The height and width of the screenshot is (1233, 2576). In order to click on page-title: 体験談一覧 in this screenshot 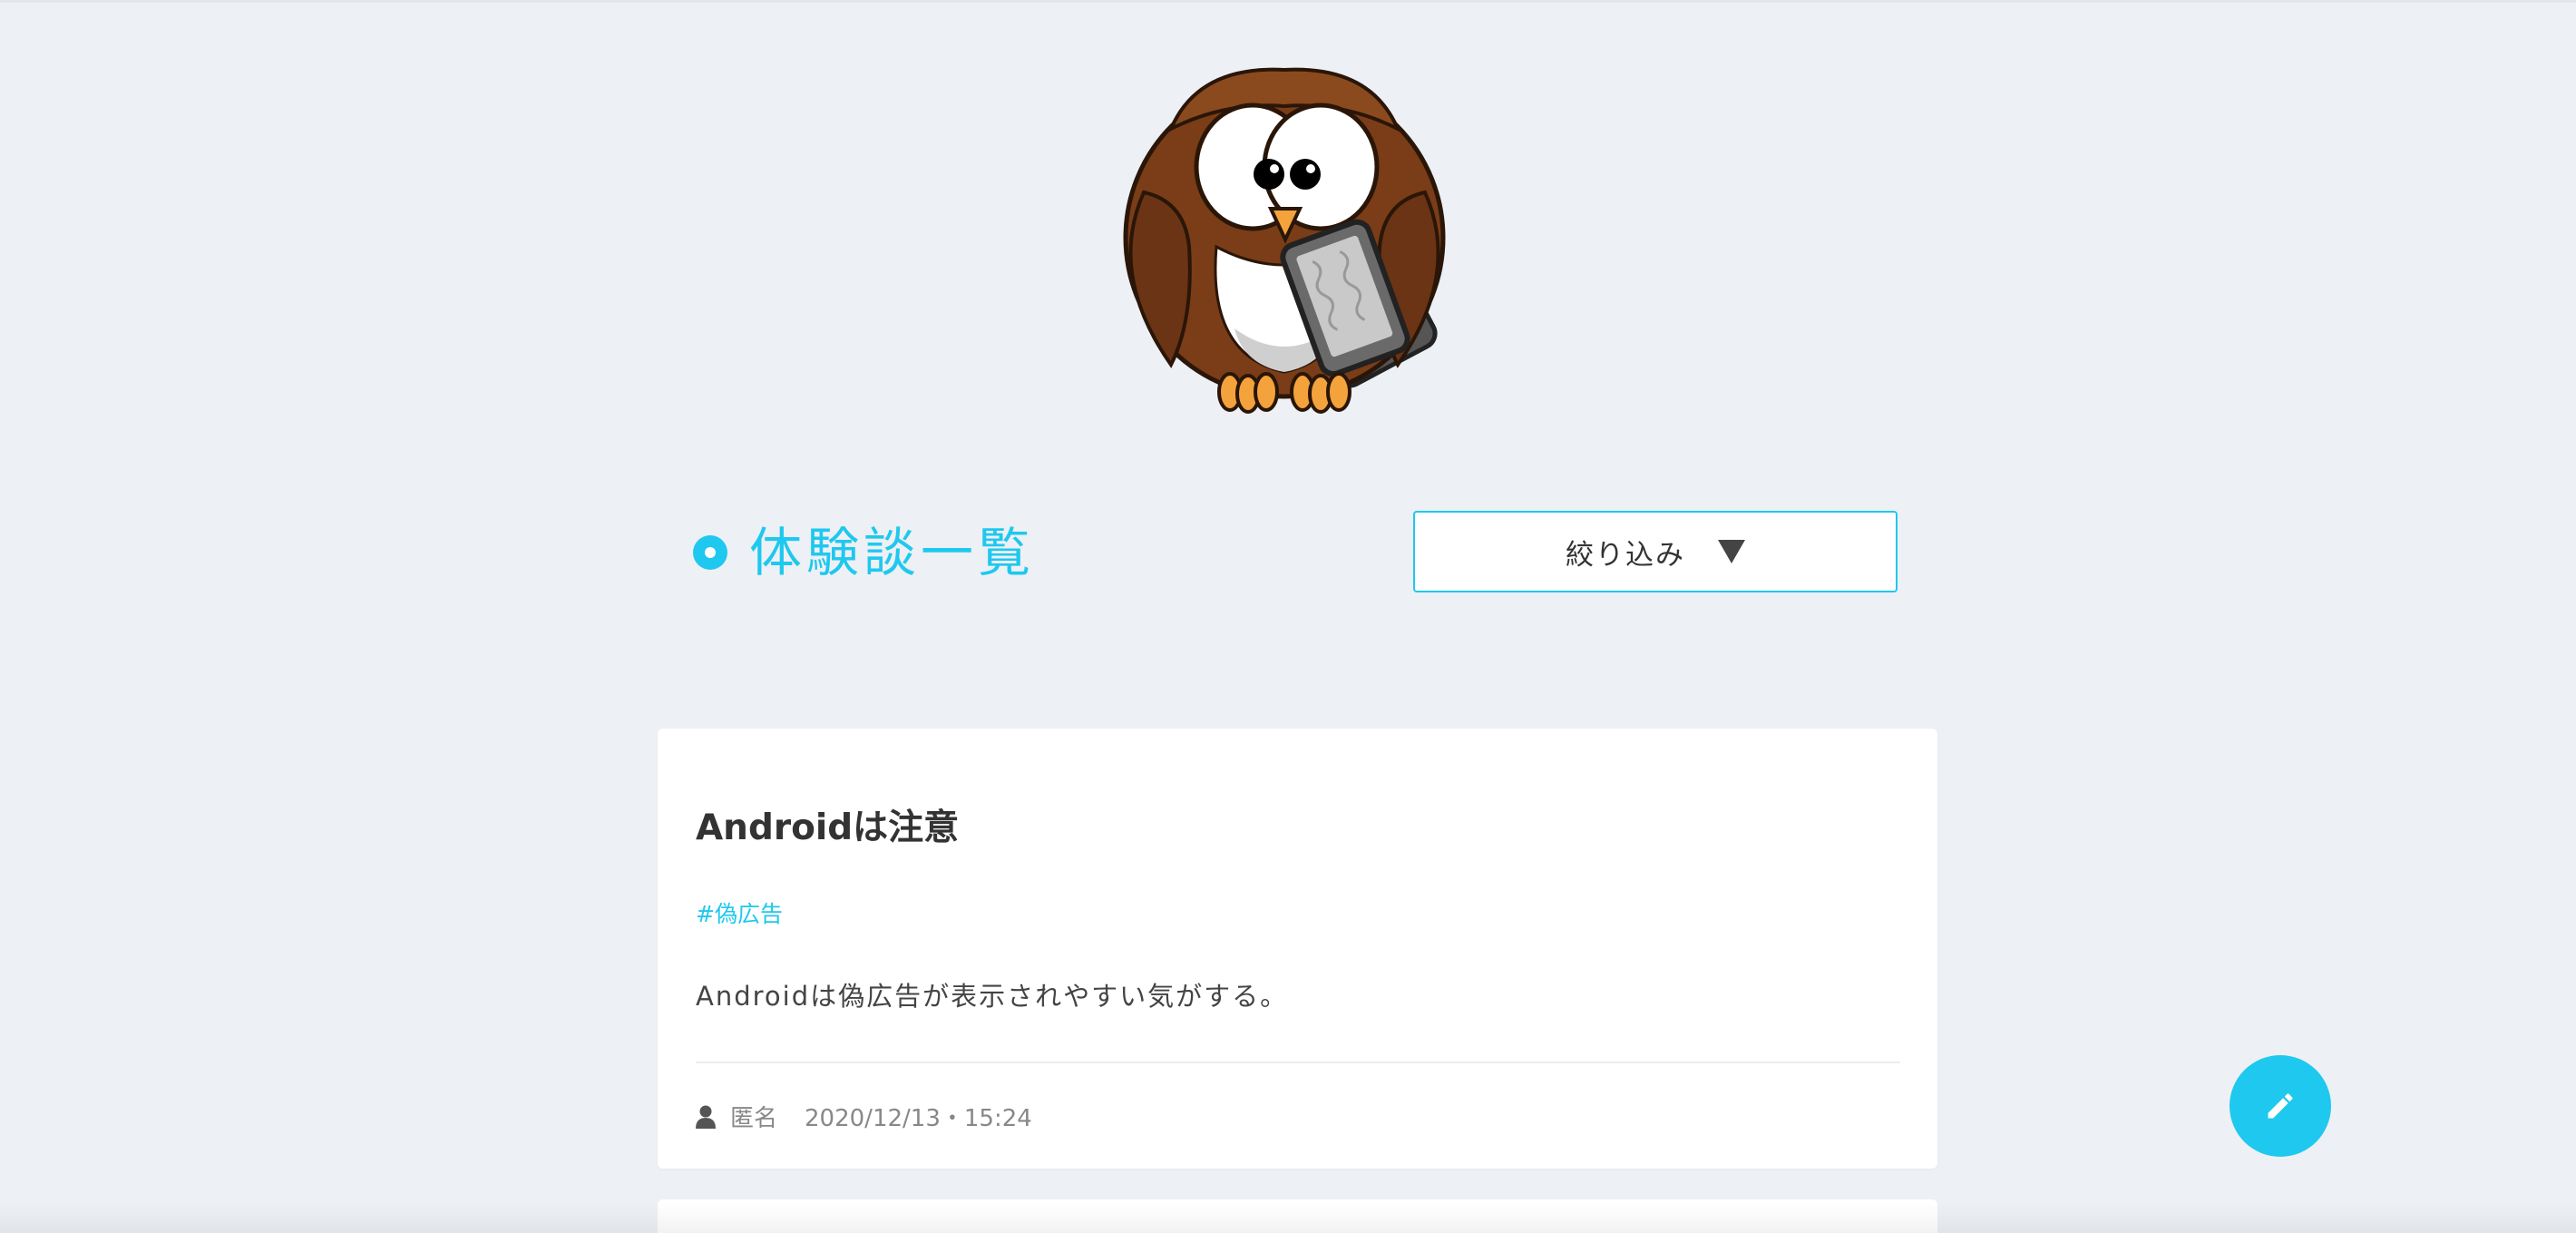, I will do `click(892, 552)`.